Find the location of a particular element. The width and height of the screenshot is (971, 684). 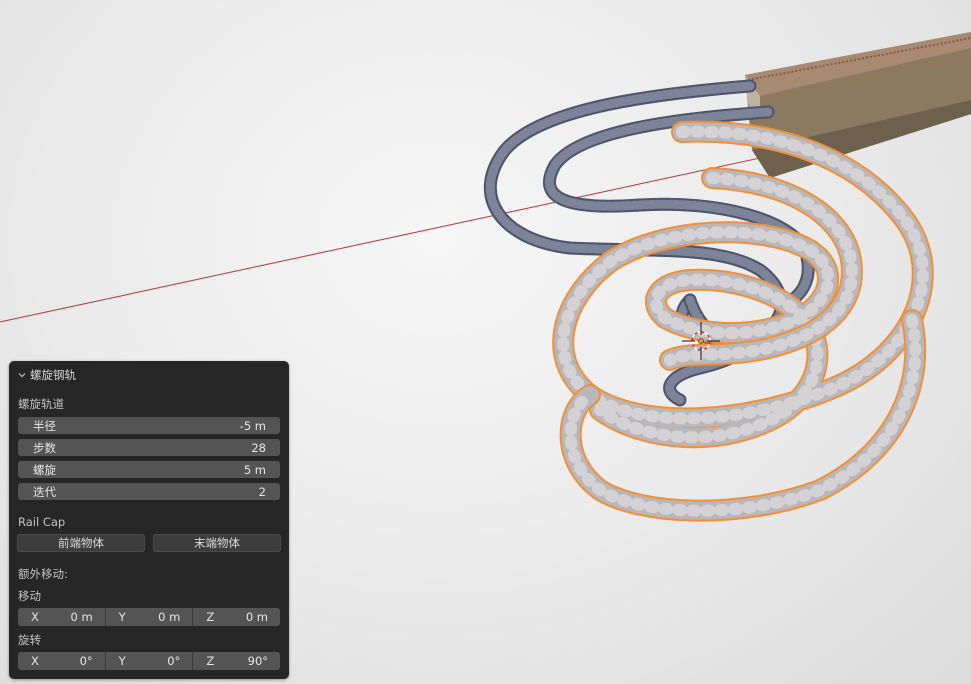

end-object-button: 末端物体 is located at coordinates (217, 543).